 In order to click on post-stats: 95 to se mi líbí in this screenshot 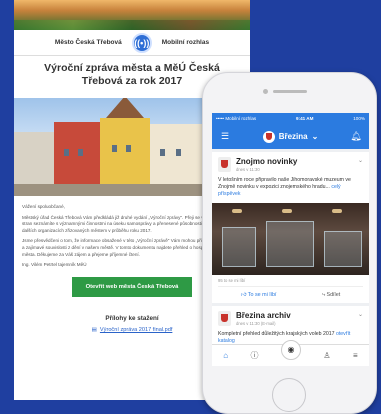, I will do `click(232, 280)`.